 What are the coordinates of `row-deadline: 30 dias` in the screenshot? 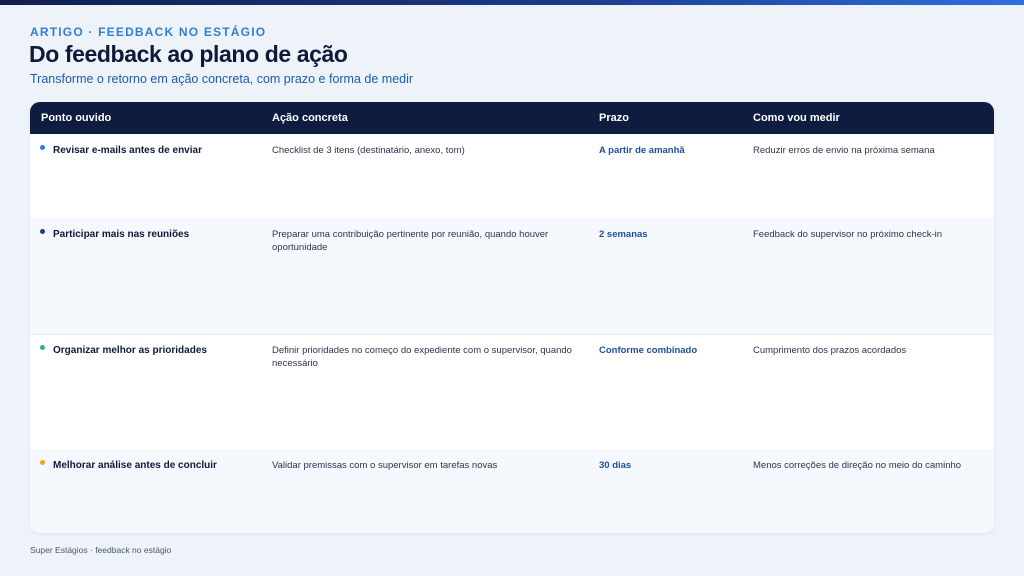 It's located at (615, 465).